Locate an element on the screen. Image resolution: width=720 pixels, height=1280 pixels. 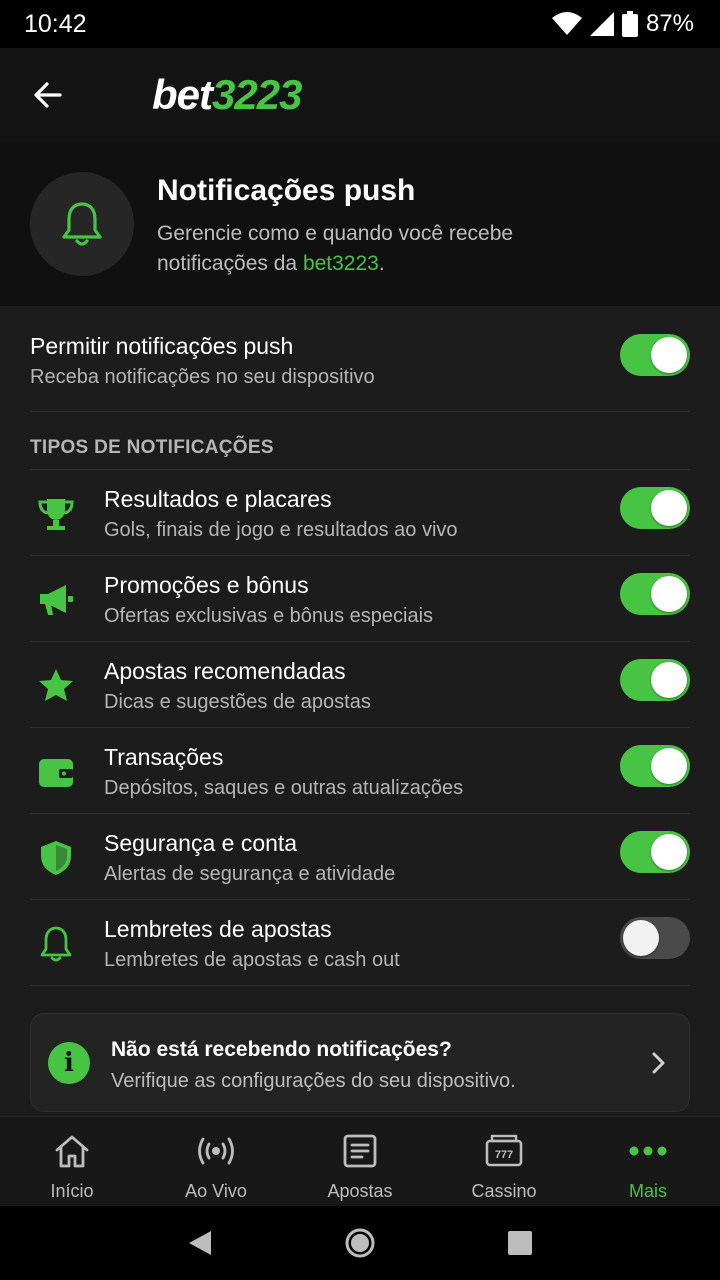
betslip-icon is located at coordinates (360, 1151).